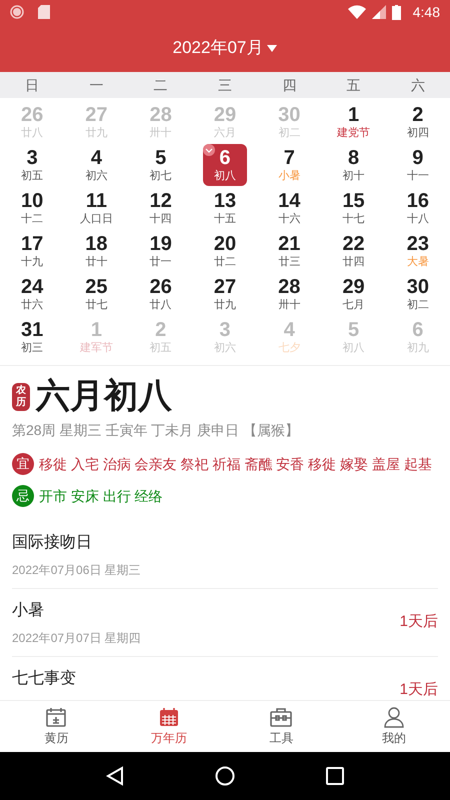  I want to click on good-activities: 移徙 入宅 治病 会亲友 祭祀 祈福 斋醮 安香 移徙 嫁娶 盖屋 起基, so click(235, 464).